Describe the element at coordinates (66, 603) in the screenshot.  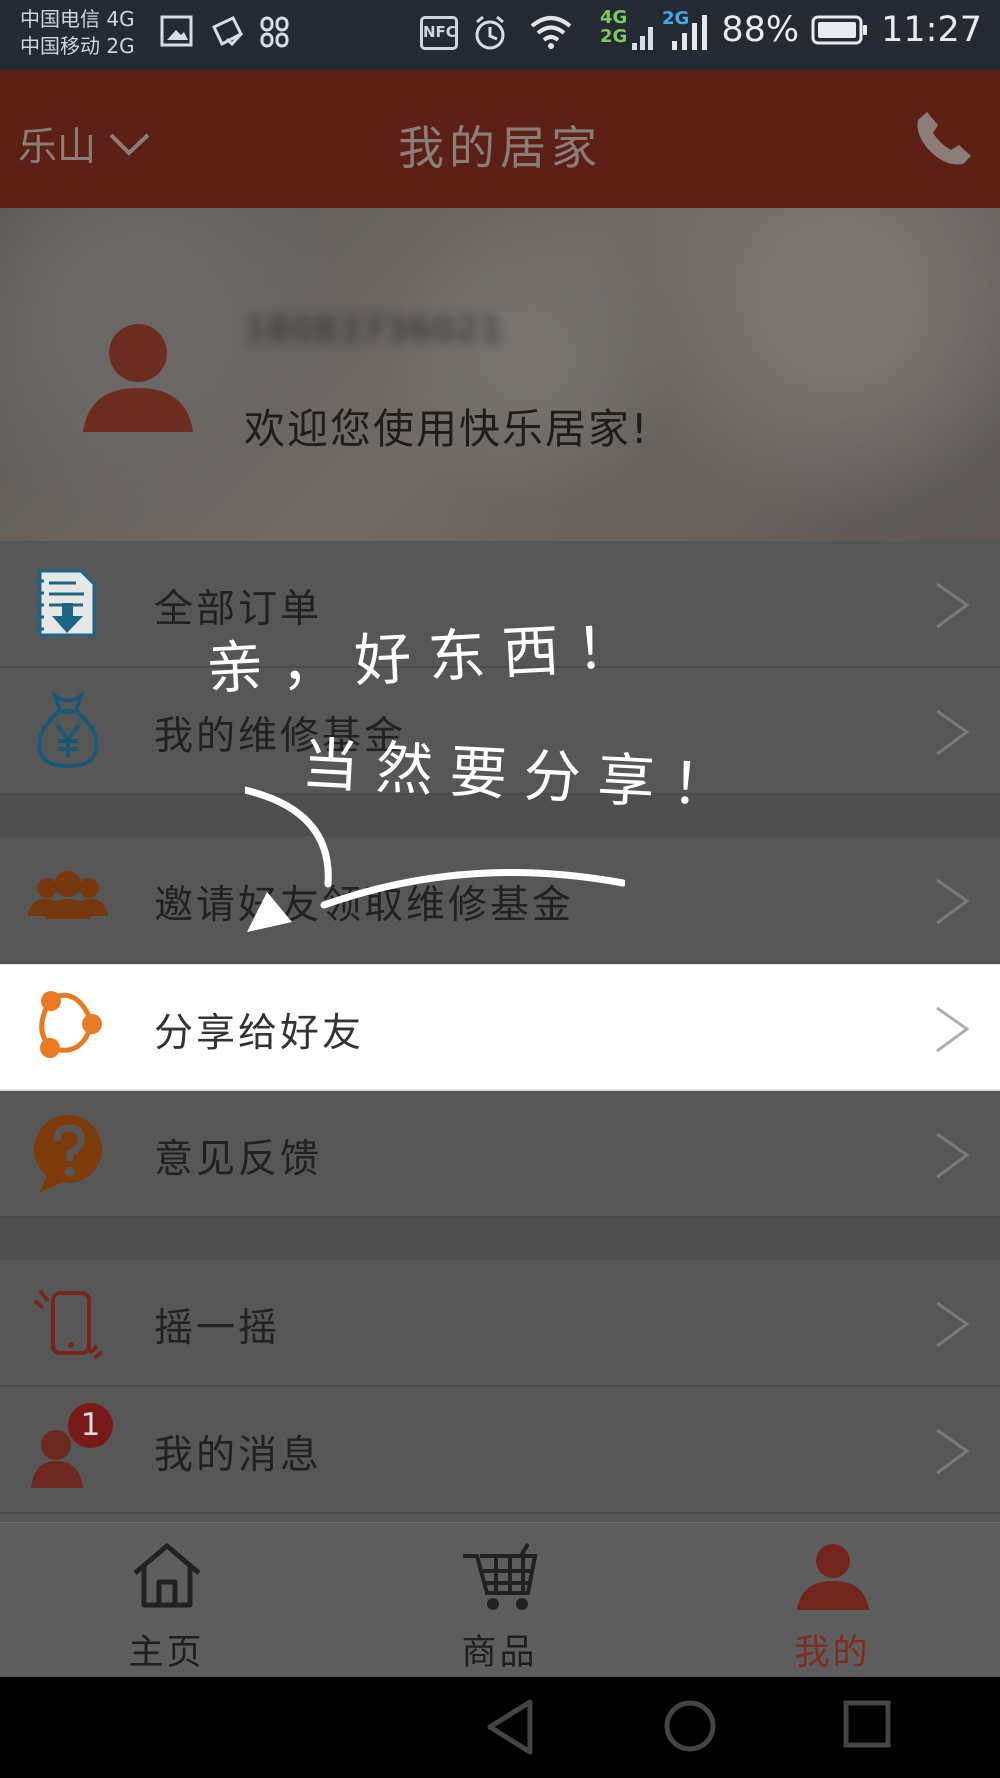
I see `order-list-icon` at that location.